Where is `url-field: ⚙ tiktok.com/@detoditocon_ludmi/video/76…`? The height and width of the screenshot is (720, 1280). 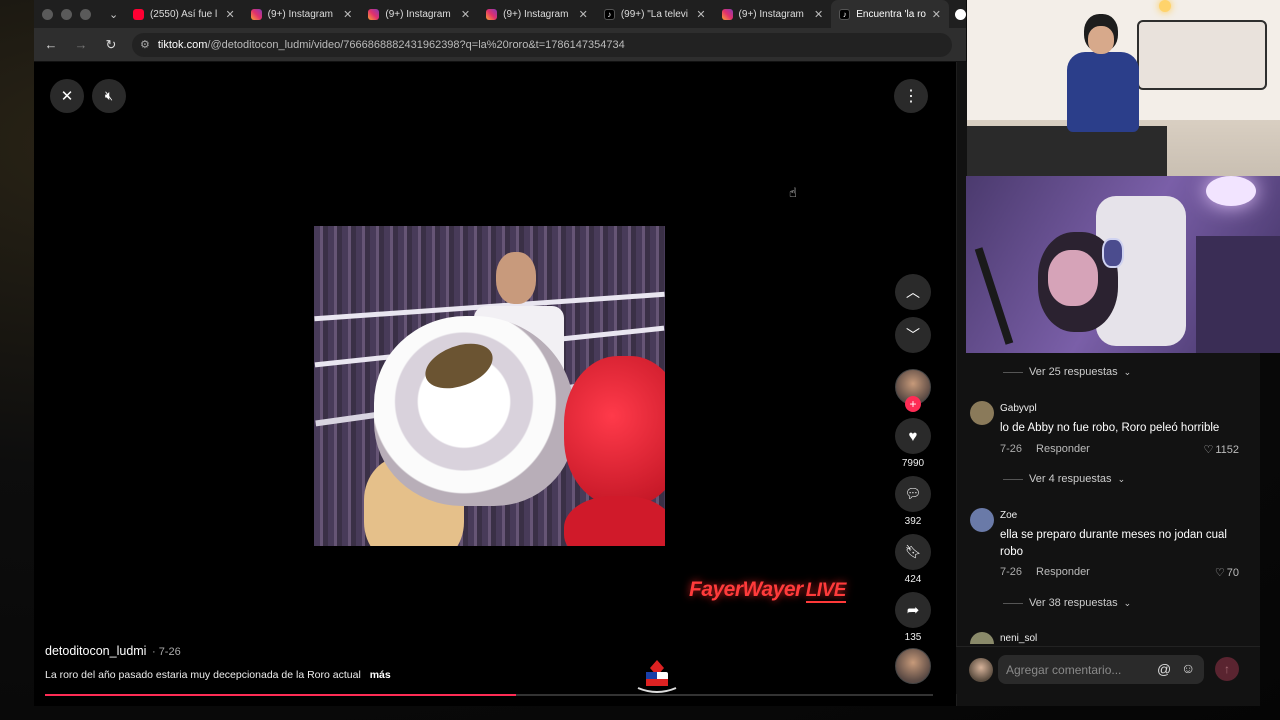 url-field: ⚙ tiktok.com/@detoditocon_ludmi/video/76… is located at coordinates (542, 44).